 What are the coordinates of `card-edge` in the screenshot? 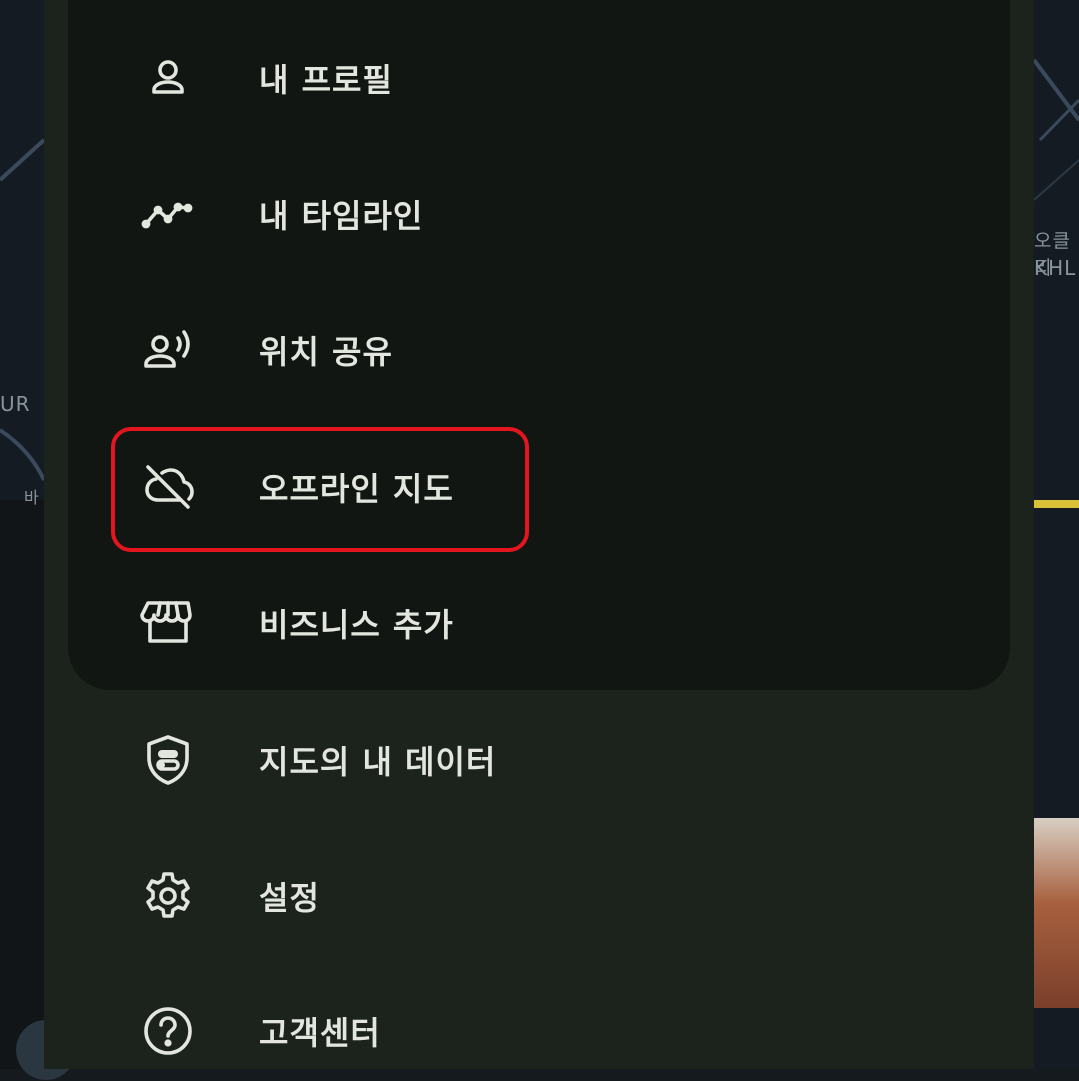 It's located at (1056, 504).